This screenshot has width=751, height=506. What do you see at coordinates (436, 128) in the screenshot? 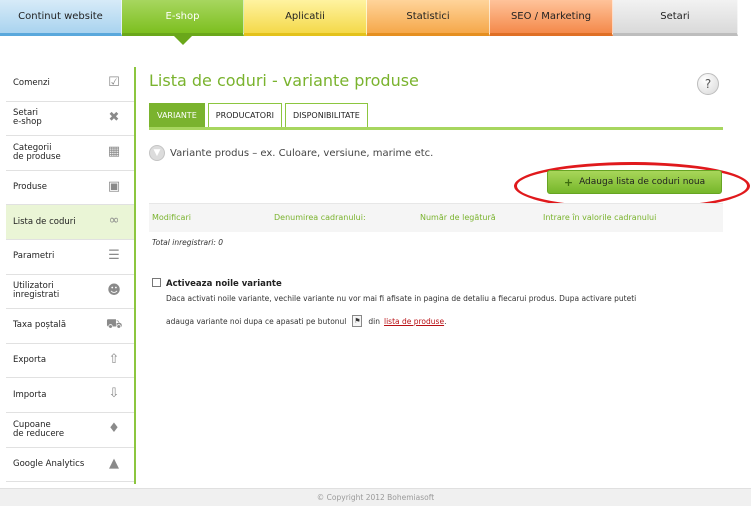
I see `tab-underline` at bounding box center [436, 128].